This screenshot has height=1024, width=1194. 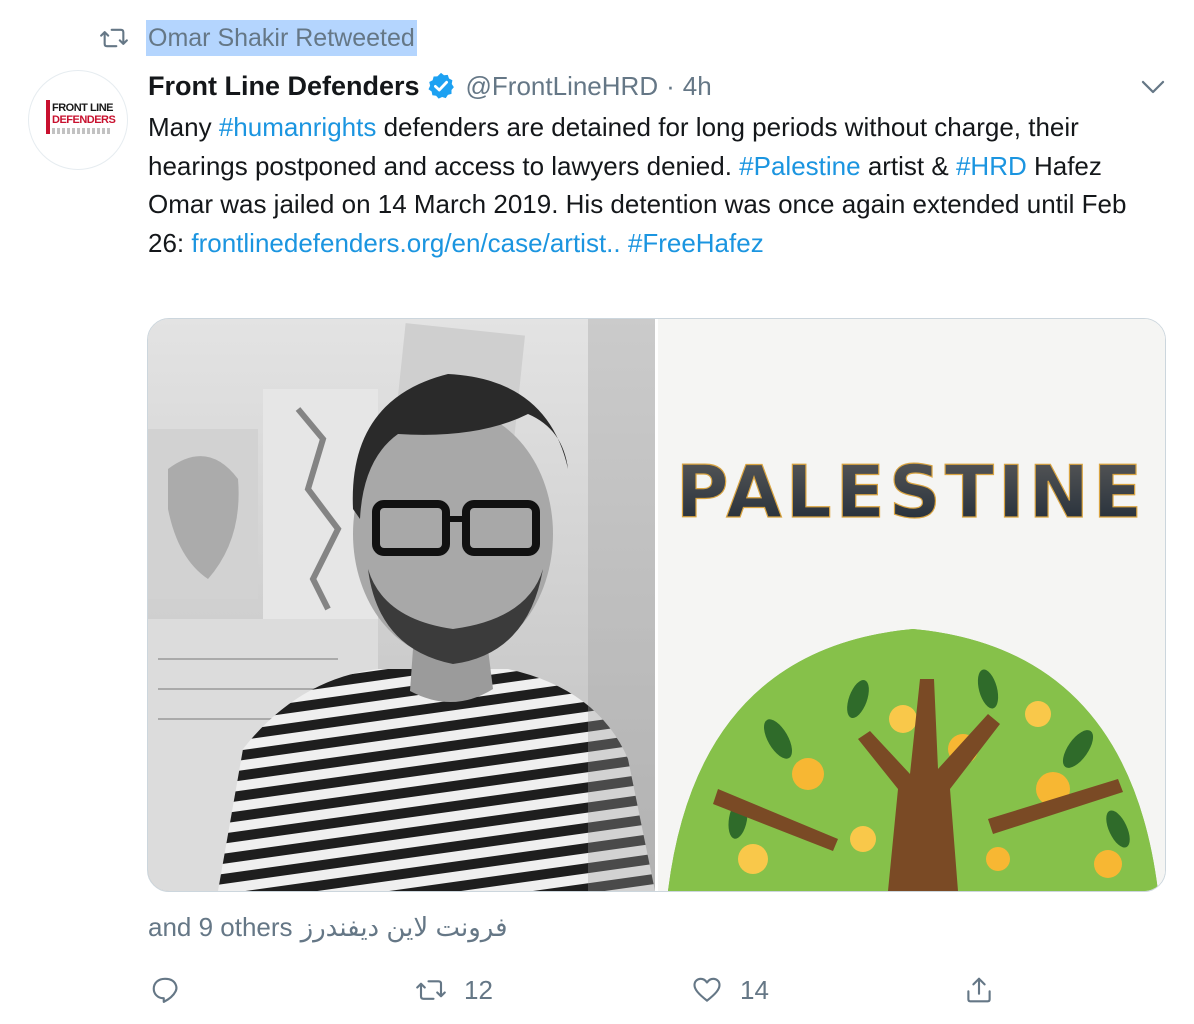 What do you see at coordinates (84, 120) in the screenshot?
I see `logo-text-line2: DEFENDERS` at bounding box center [84, 120].